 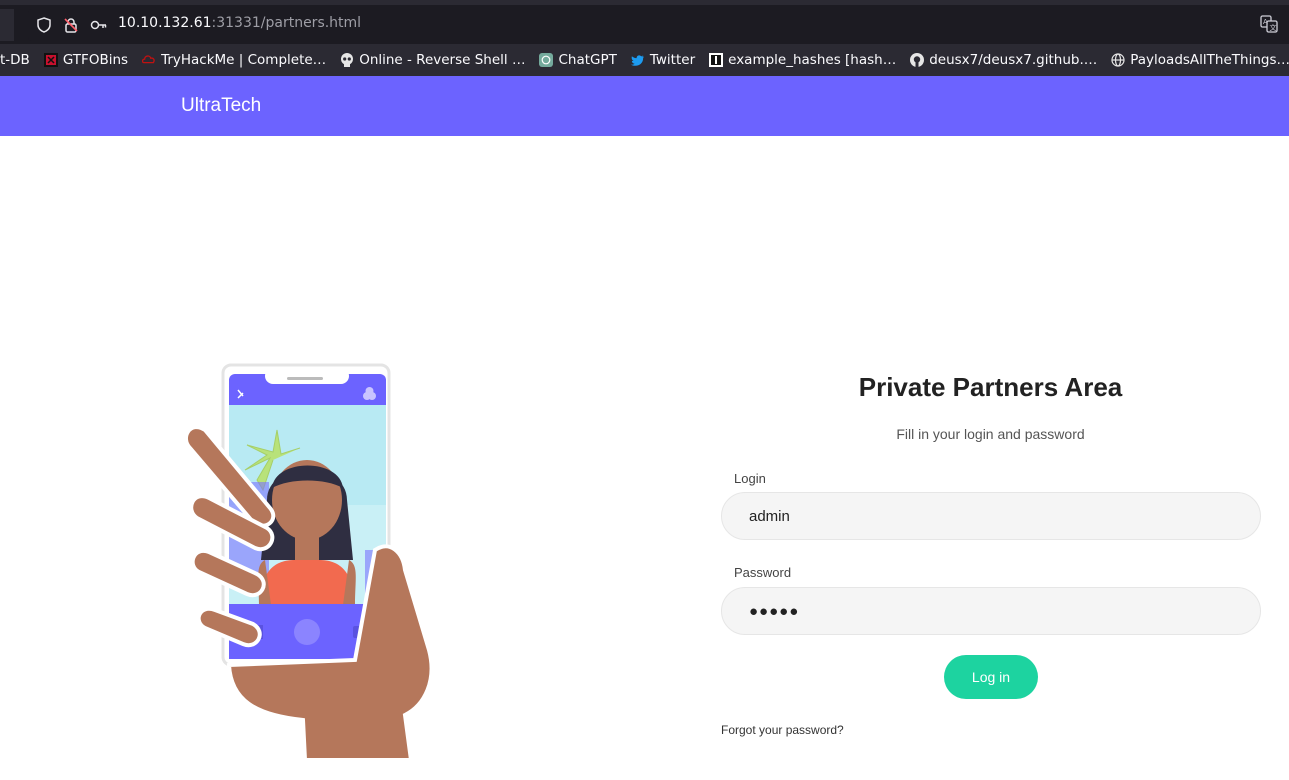 I want to click on bookmark-item: Twitter, so click(x=662, y=60).